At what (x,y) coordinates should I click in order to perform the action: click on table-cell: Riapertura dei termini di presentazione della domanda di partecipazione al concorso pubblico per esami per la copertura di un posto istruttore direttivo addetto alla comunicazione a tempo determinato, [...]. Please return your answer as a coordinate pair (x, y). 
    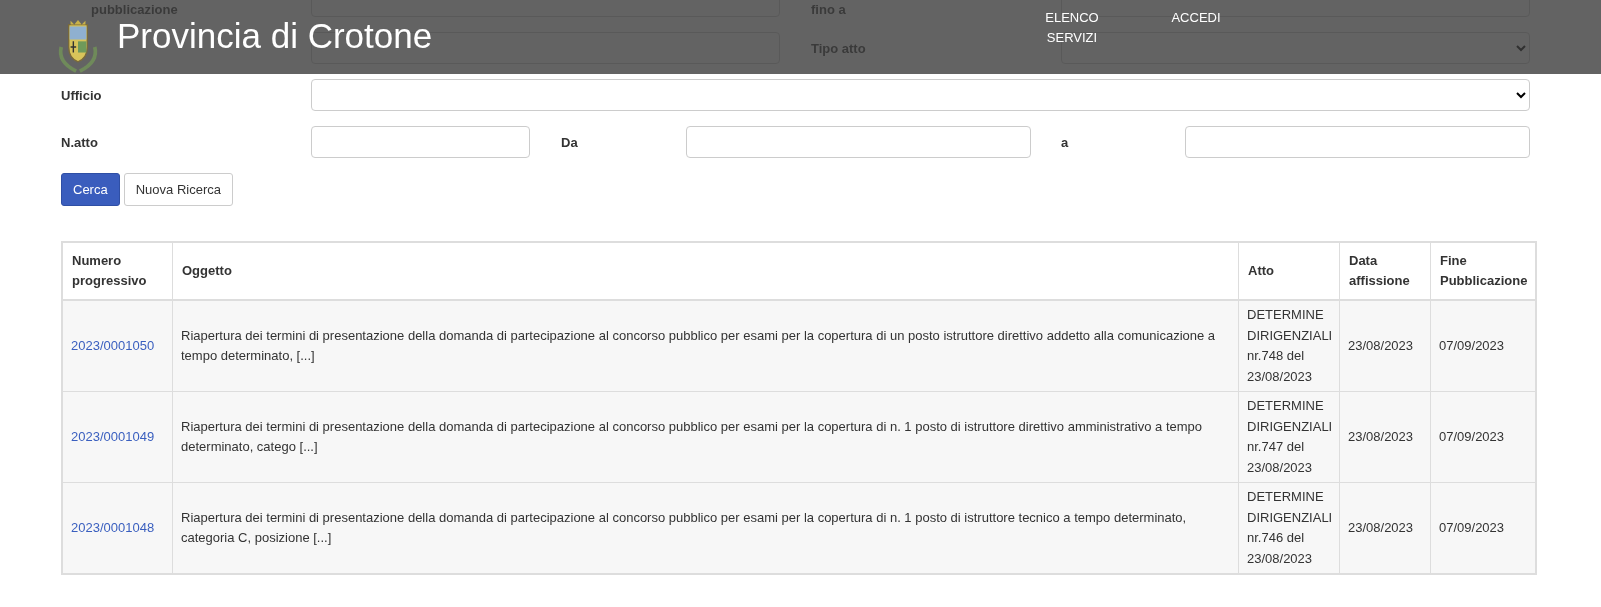
    Looking at the image, I should click on (705, 346).